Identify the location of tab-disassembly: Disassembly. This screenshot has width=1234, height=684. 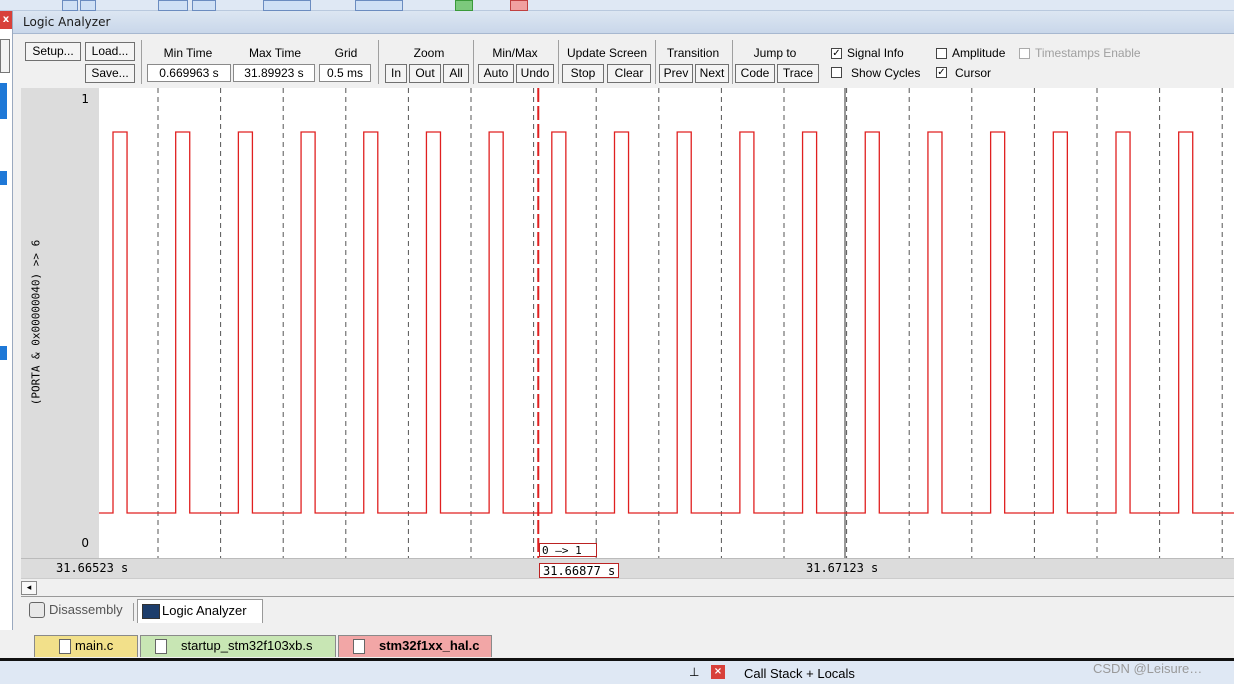
(78, 611).